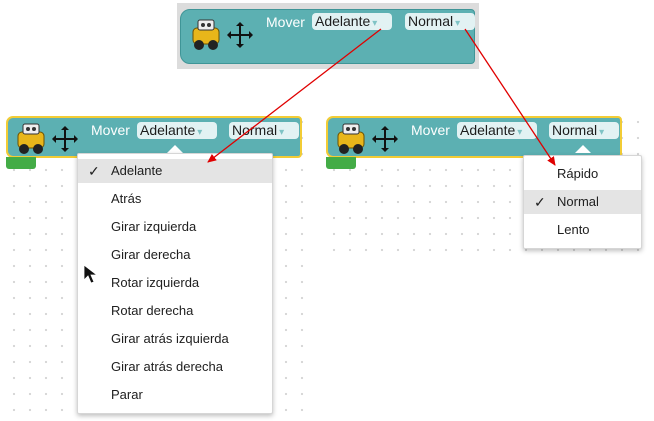  What do you see at coordinates (175, 199) in the screenshot?
I see `menu-item-atras: Atrás` at bounding box center [175, 199].